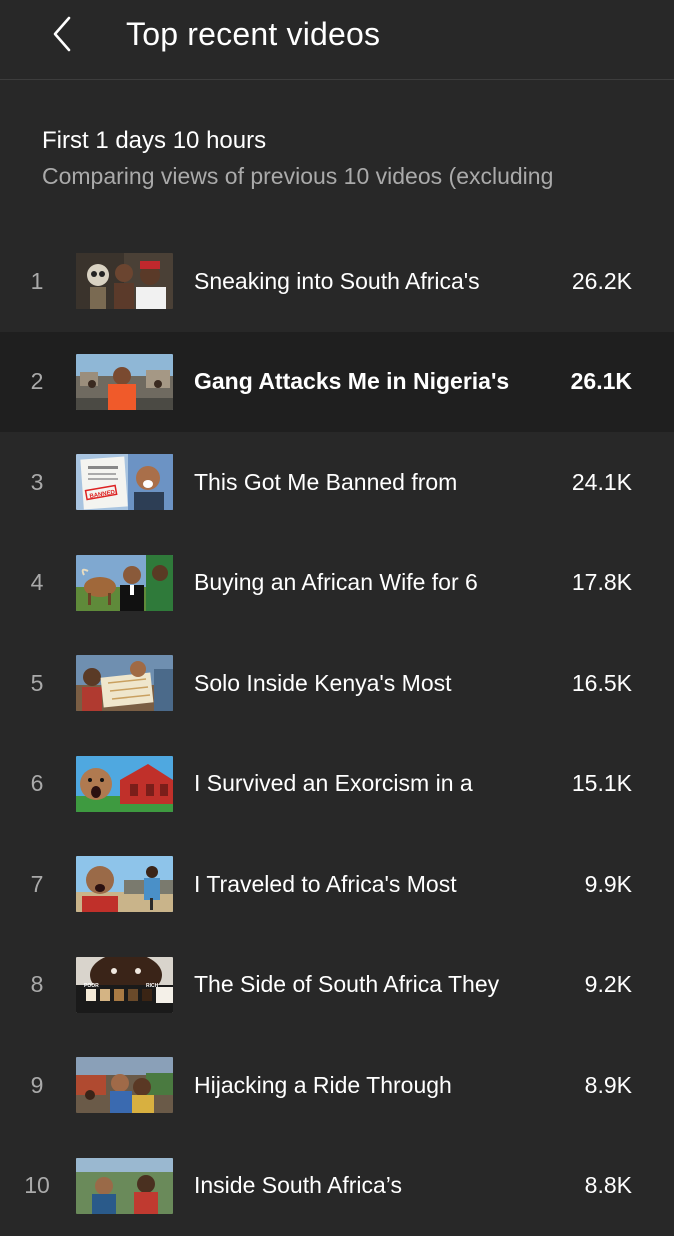  I want to click on rank-number: 4, so click(38, 583).